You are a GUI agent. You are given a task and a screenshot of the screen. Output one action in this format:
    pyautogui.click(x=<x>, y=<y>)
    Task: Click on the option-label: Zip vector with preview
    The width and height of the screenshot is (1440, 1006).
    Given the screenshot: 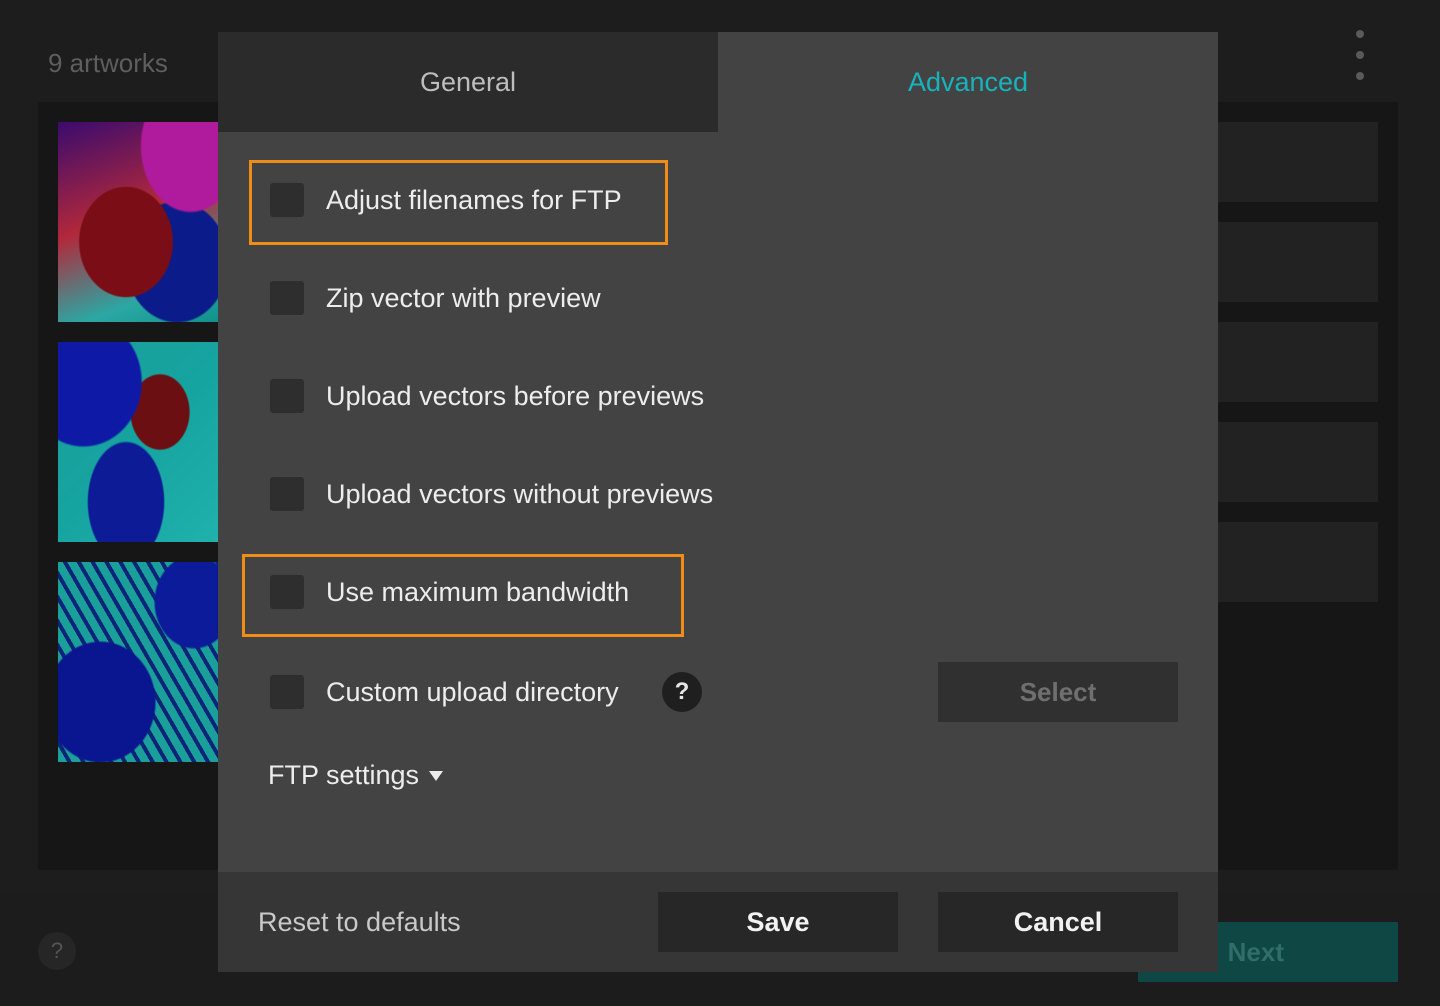 What is the action you would take?
    pyautogui.click(x=463, y=297)
    